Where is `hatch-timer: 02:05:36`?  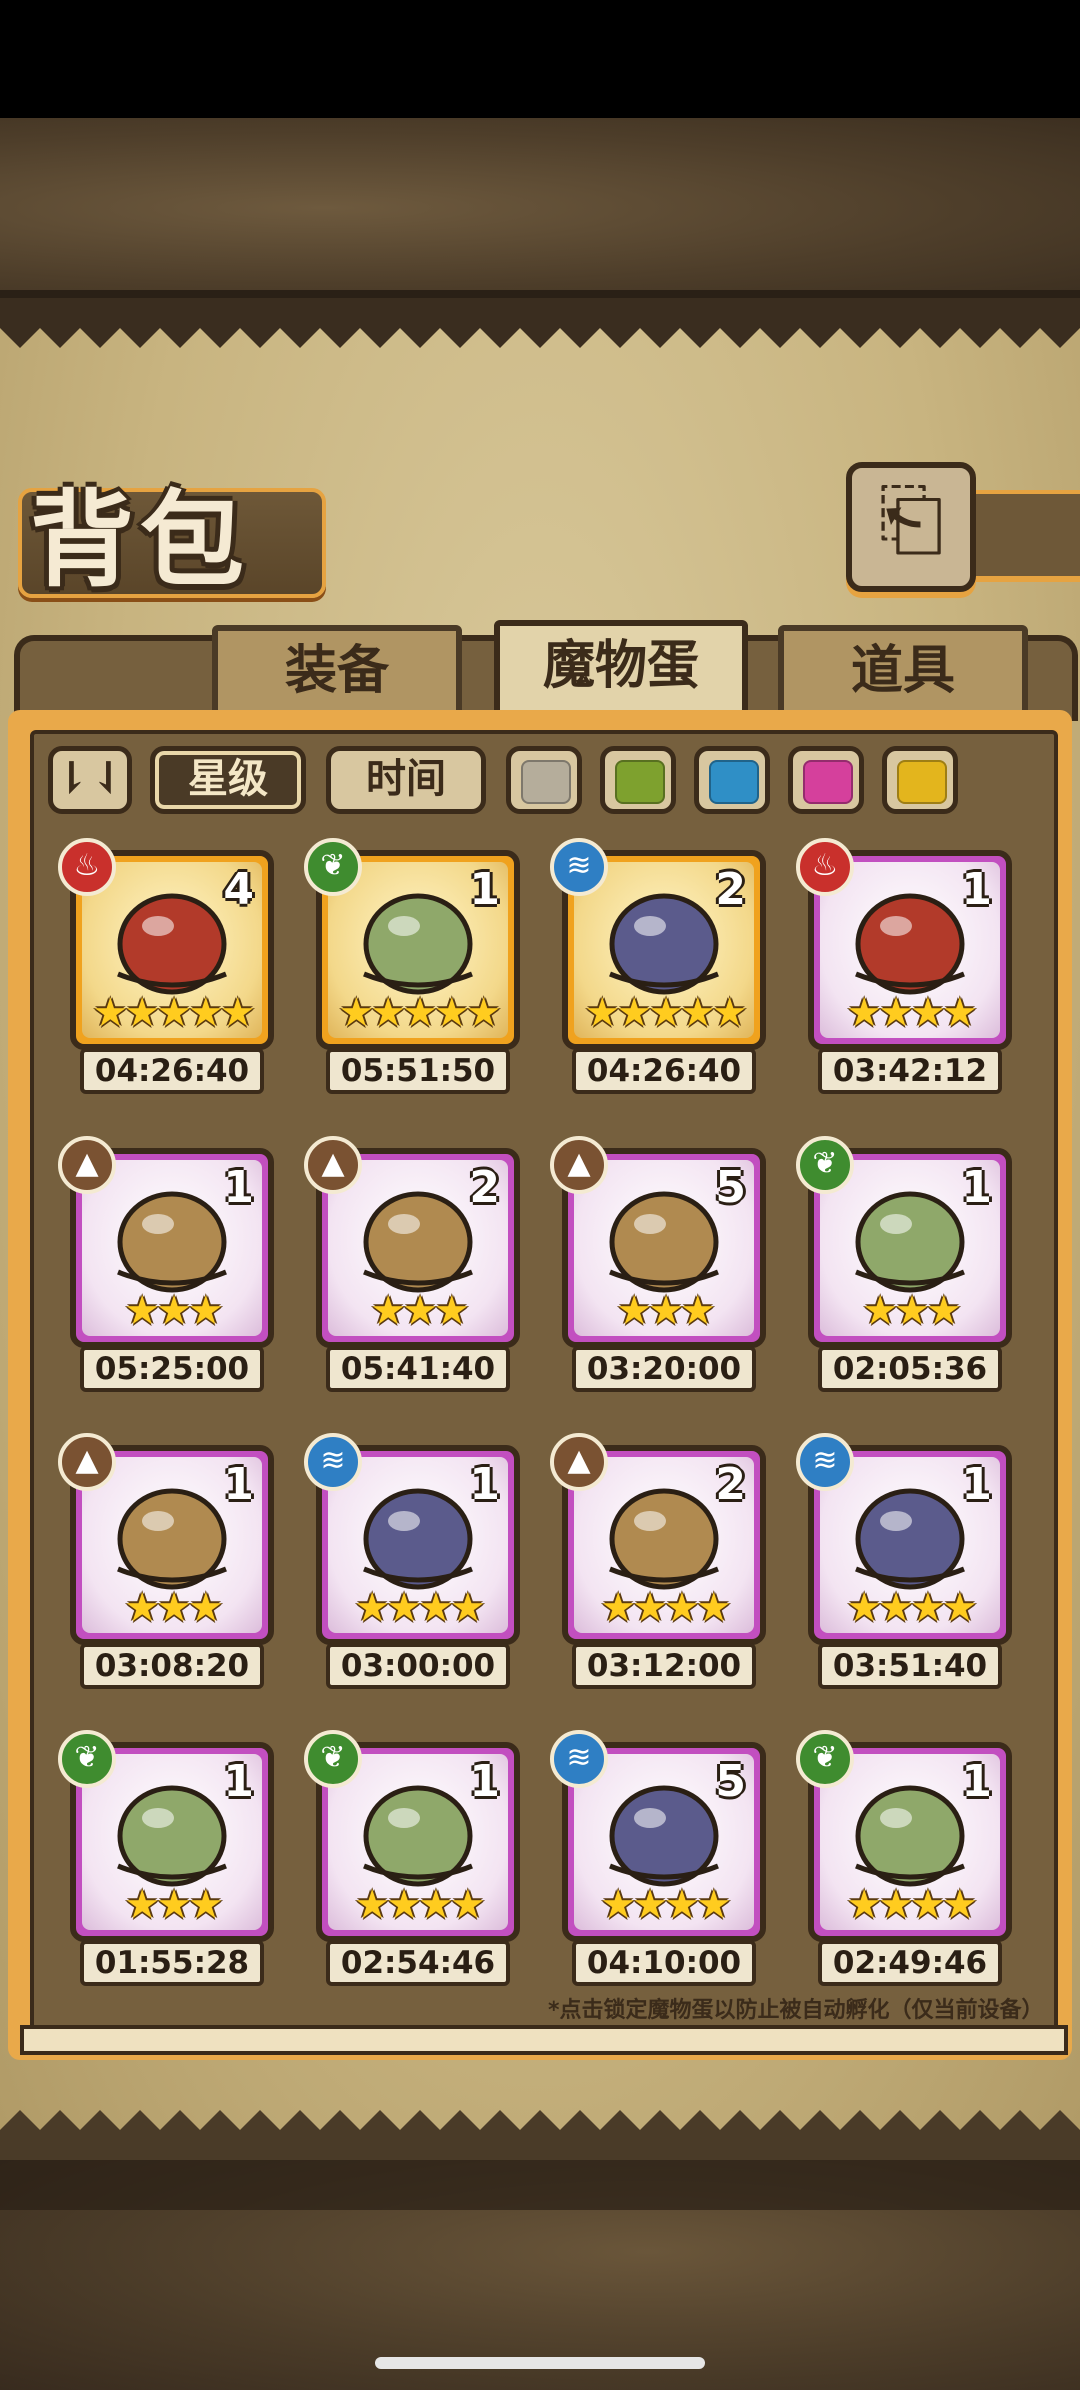 hatch-timer: 02:05:36 is located at coordinates (910, 1369).